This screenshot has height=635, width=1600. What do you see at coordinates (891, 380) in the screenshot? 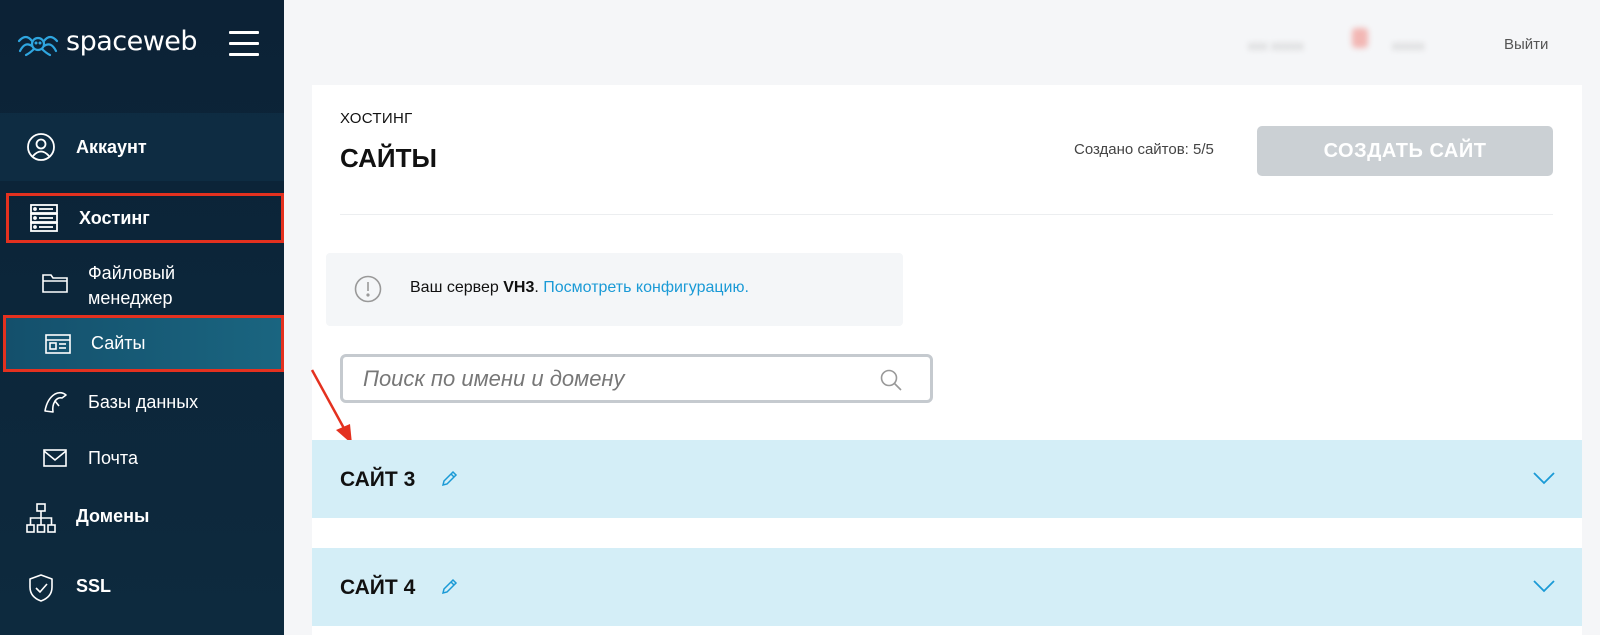
I see `search-icon` at bounding box center [891, 380].